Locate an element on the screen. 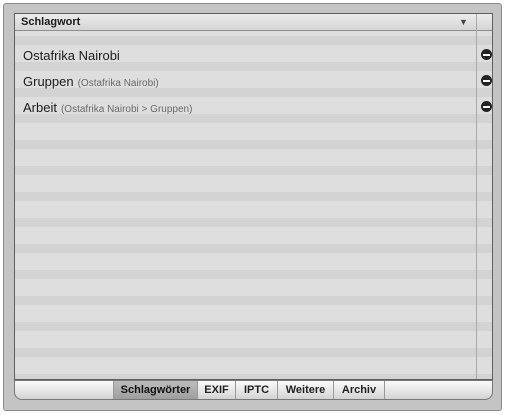 The image size is (507, 415). keyword-path: (Ostafrika Nairobi) is located at coordinates (118, 83).